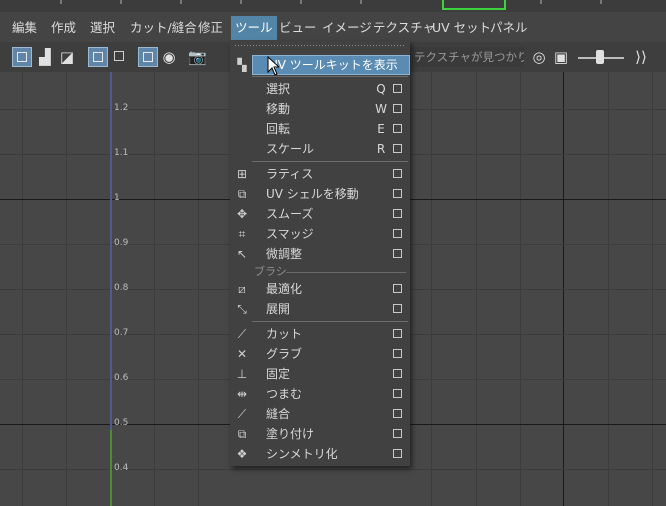 The height and width of the screenshot is (506, 666). I want to click on lattice-icon: ⊞, so click(242, 174).